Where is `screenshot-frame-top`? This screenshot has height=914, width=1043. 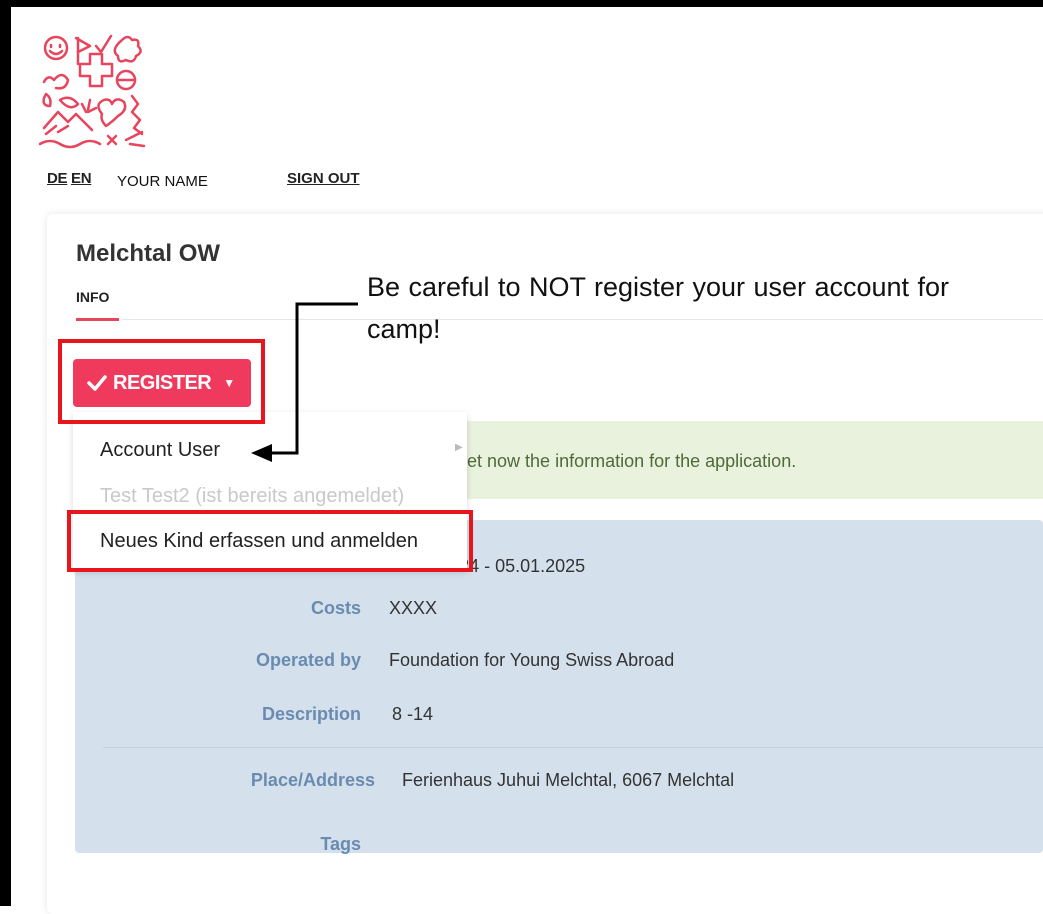 screenshot-frame-top is located at coordinates (521, 3).